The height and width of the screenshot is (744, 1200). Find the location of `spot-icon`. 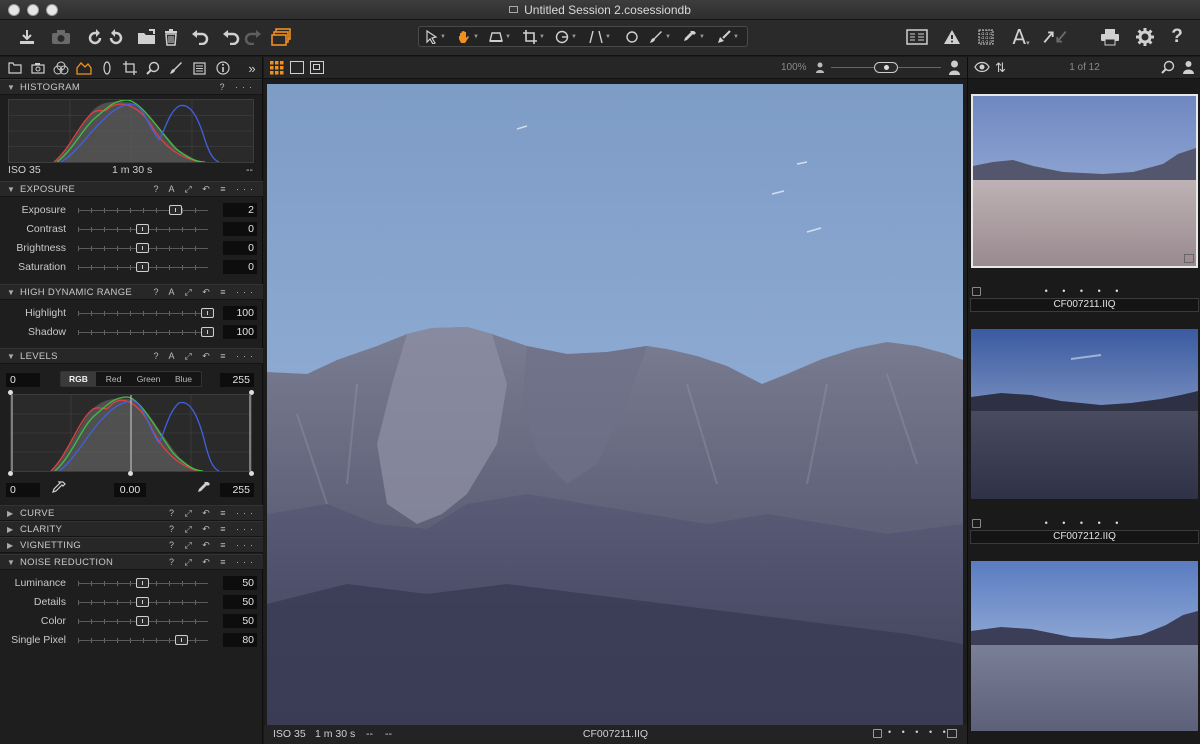

spot-icon is located at coordinates (632, 37).